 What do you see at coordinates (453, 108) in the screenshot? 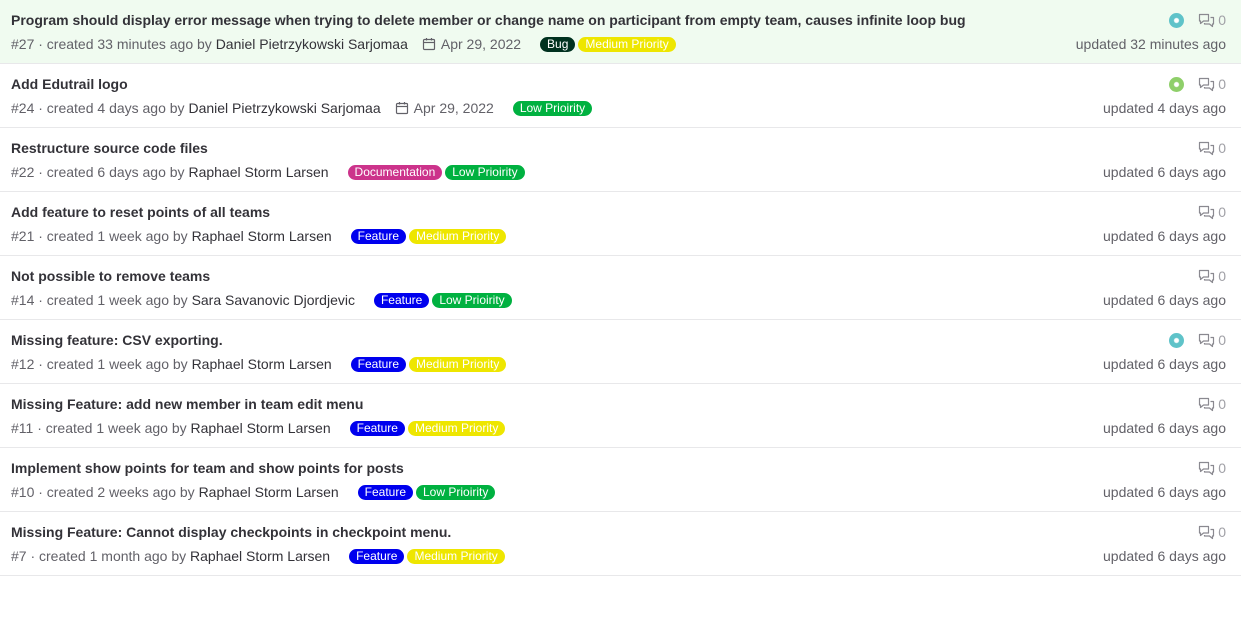
I see `due-date-text: Apr 29, 2022` at bounding box center [453, 108].